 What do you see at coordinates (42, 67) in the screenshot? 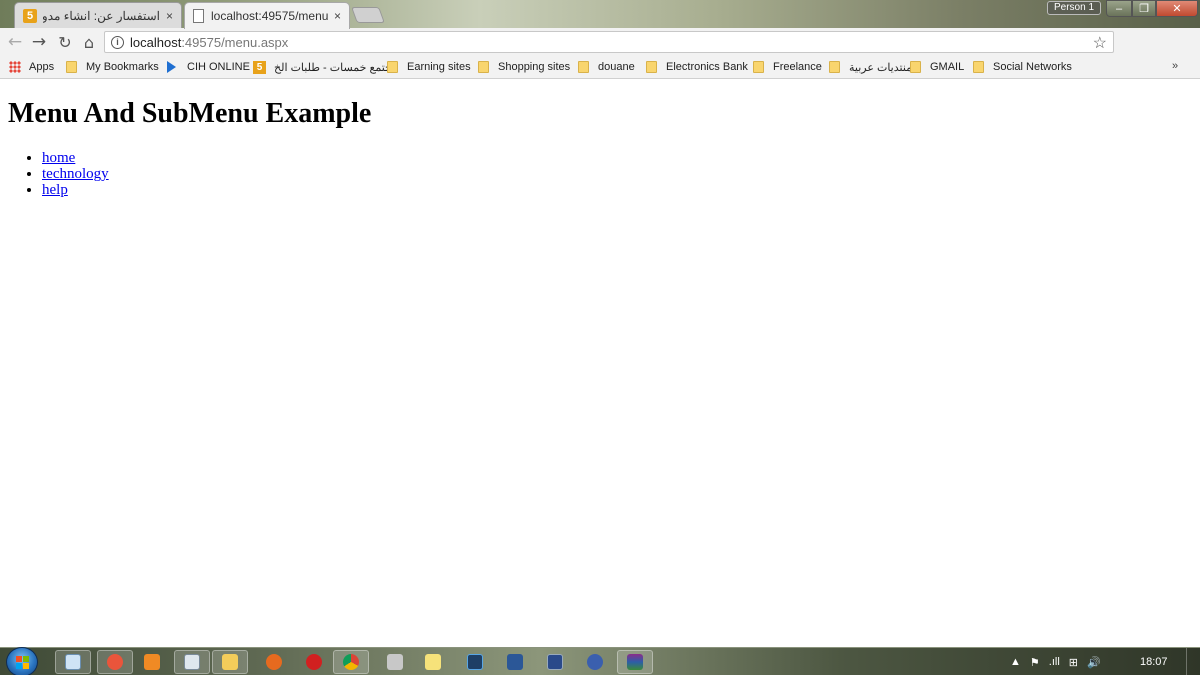
I see `bookmark-label: Apps` at bounding box center [42, 67].